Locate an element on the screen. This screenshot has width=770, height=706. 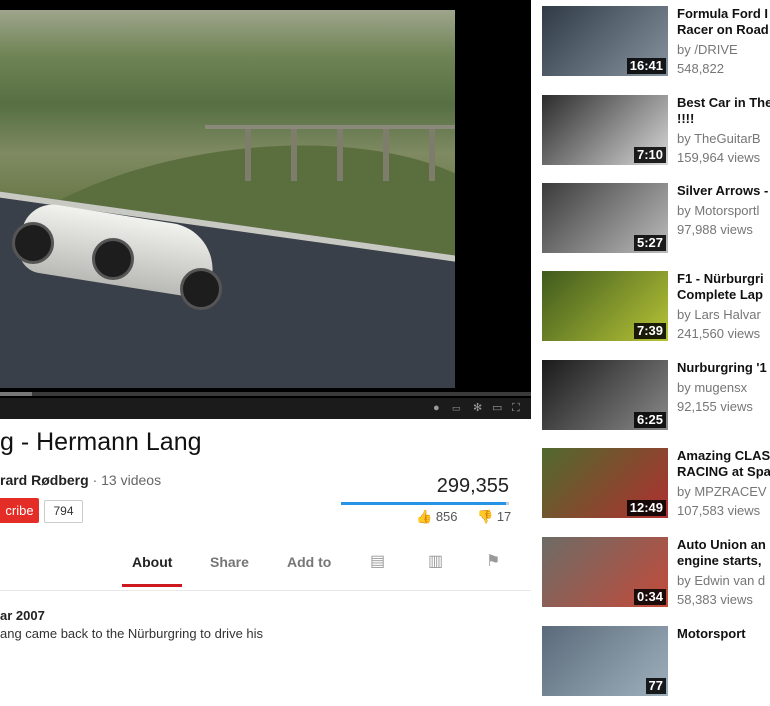
related-video-views: 241,560 views is located at coordinates (719, 333).